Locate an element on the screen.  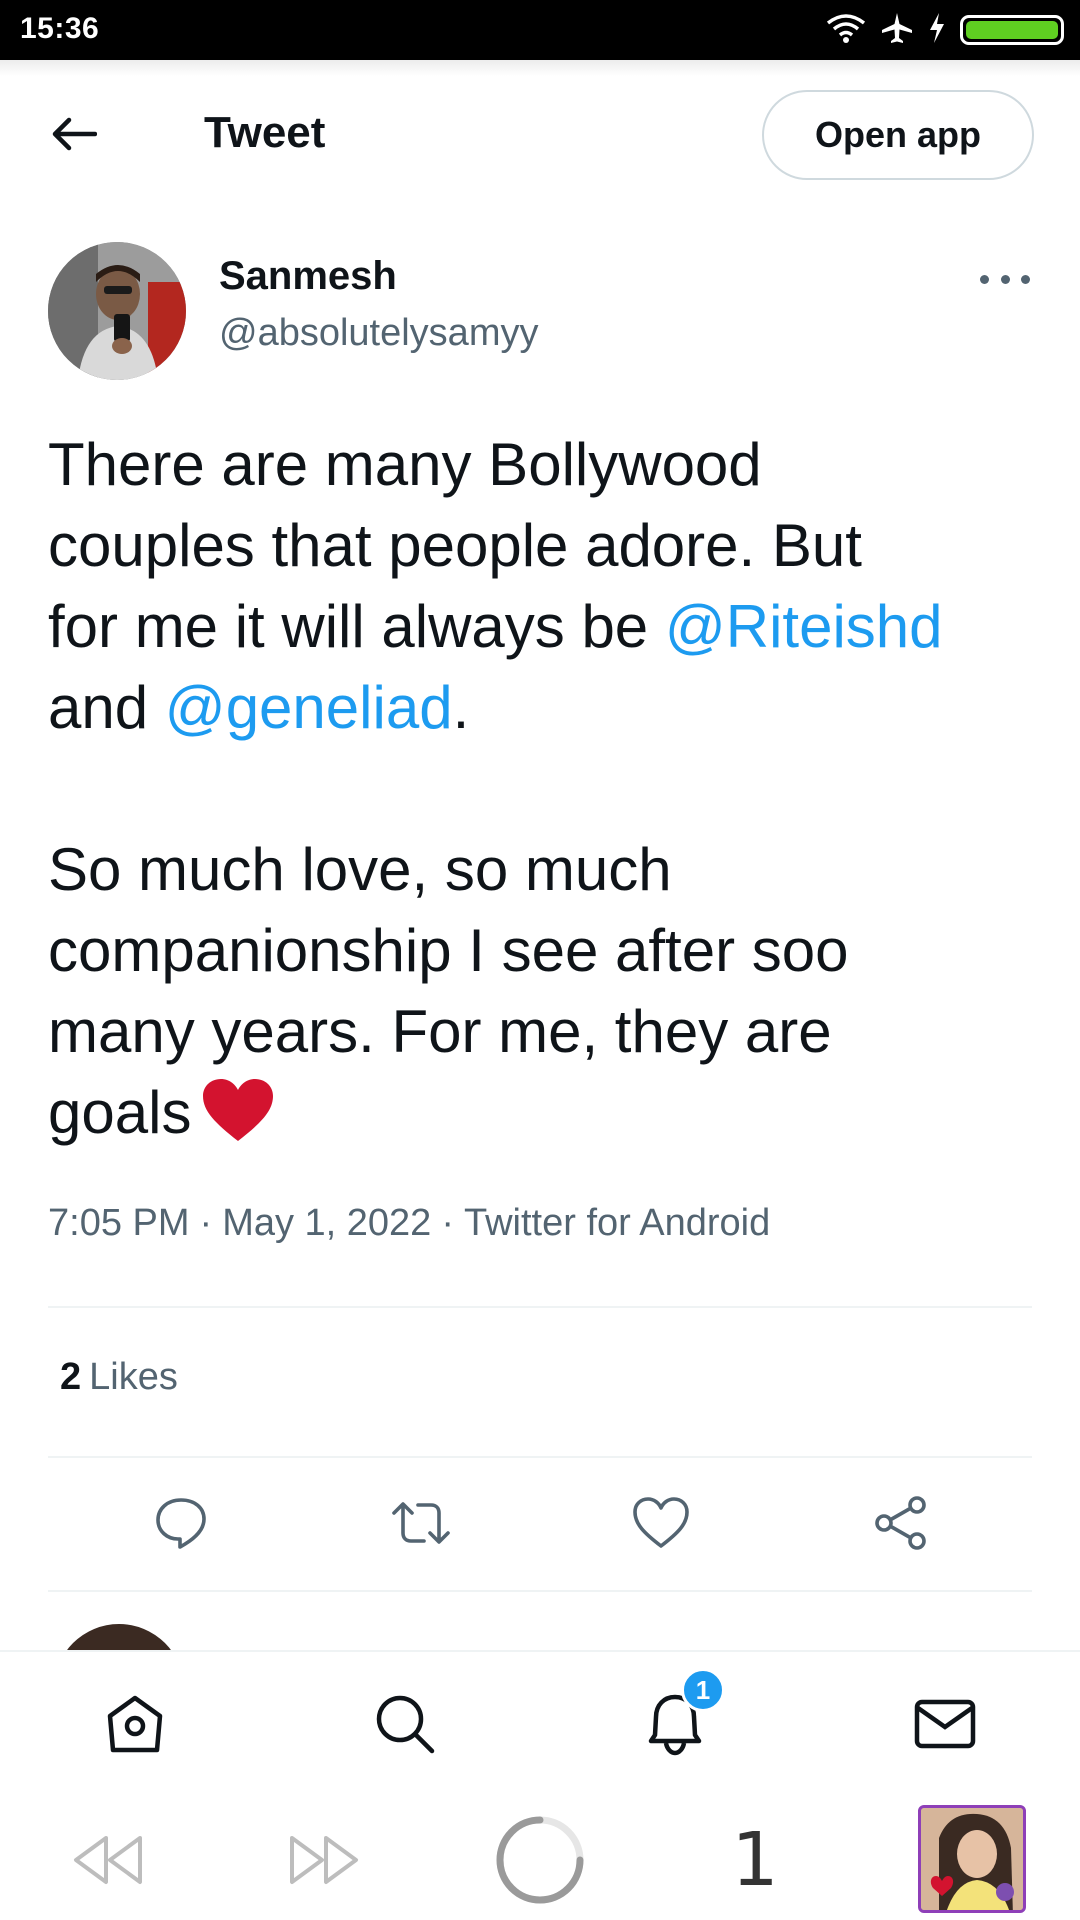
loading-button is located at coordinates (540, 1860).